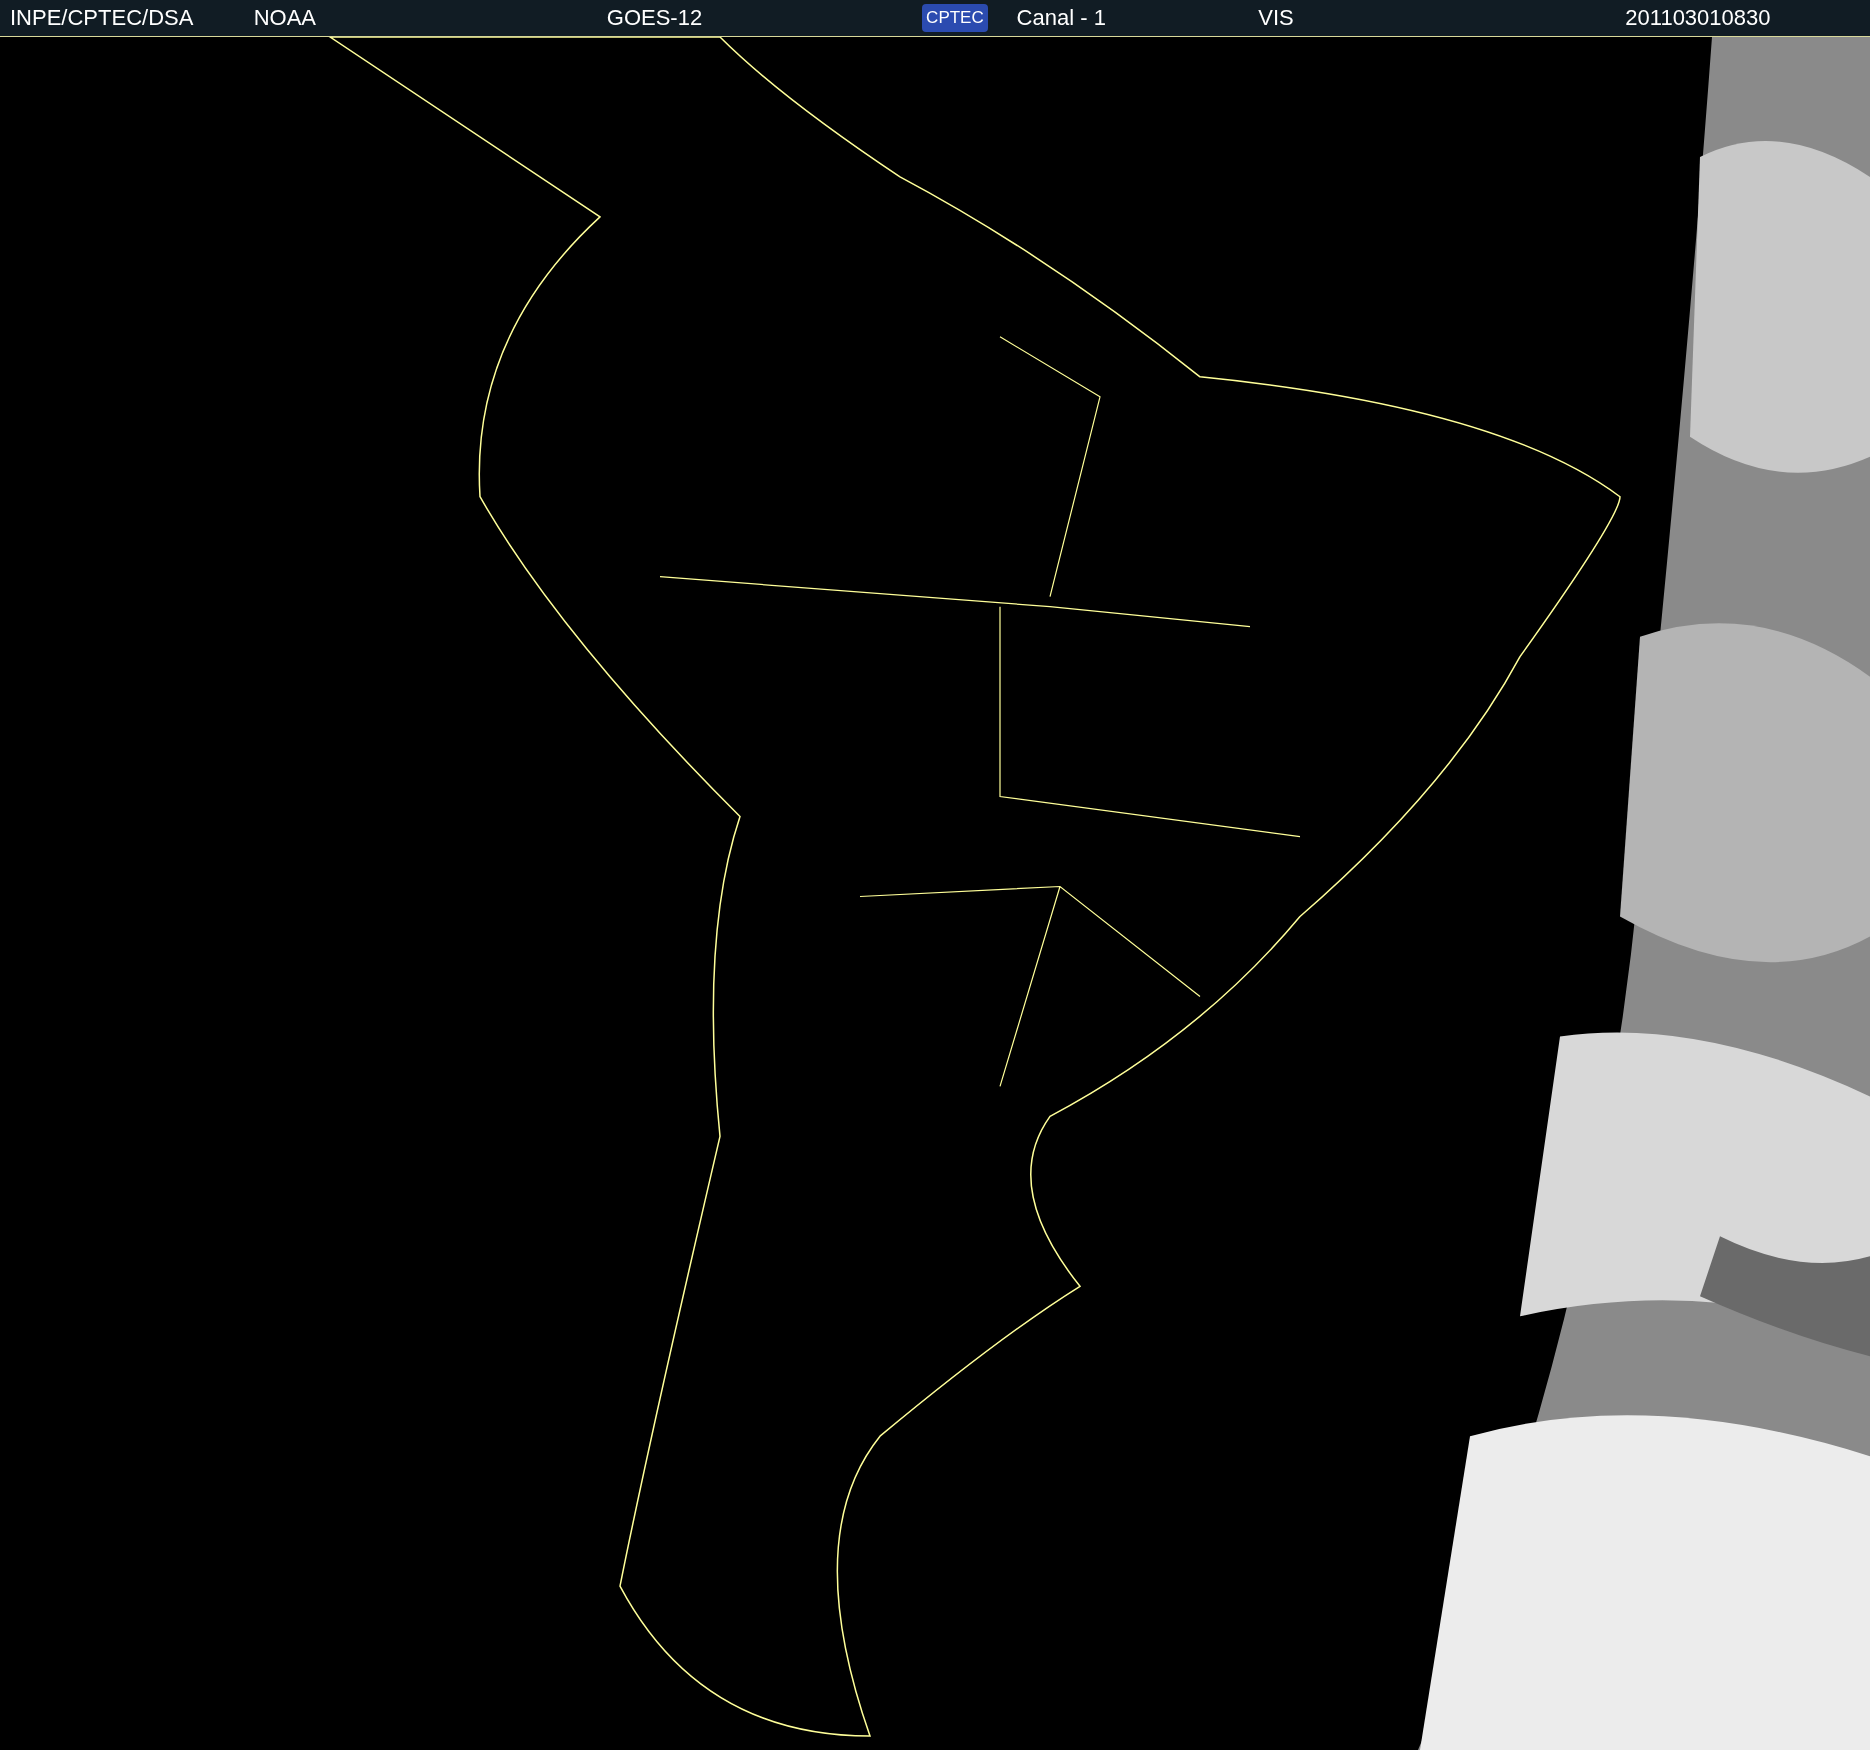 This screenshot has width=1870, height=1750. Describe the element at coordinates (1276, 18) in the screenshot. I see `header-label: VIS` at that location.